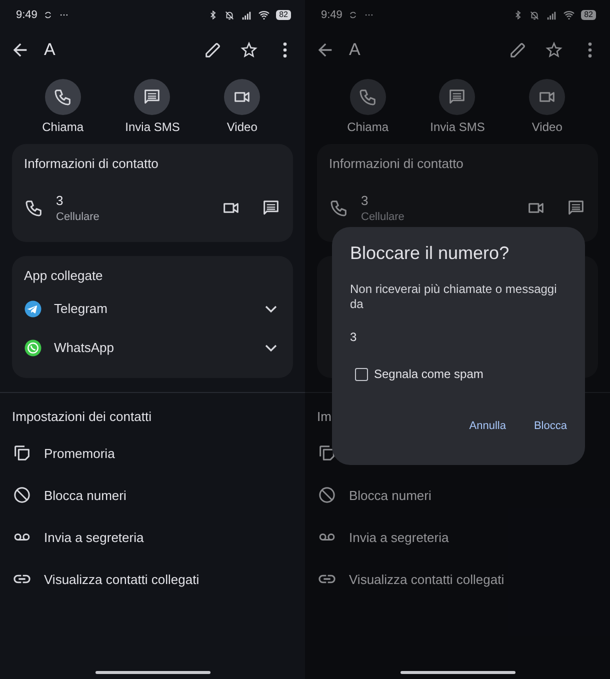 Image resolution: width=610 pixels, height=679 pixels. Describe the element at coordinates (550, 426) in the screenshot. I see `dialog-button: Blocca` at that location.